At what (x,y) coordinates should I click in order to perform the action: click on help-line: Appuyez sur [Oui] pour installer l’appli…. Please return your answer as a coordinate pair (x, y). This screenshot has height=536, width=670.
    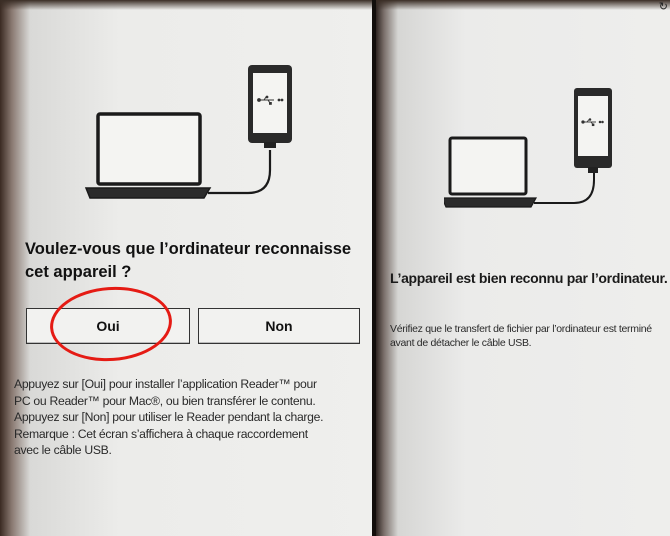
    Looking at the image, I should click on (165, 384).